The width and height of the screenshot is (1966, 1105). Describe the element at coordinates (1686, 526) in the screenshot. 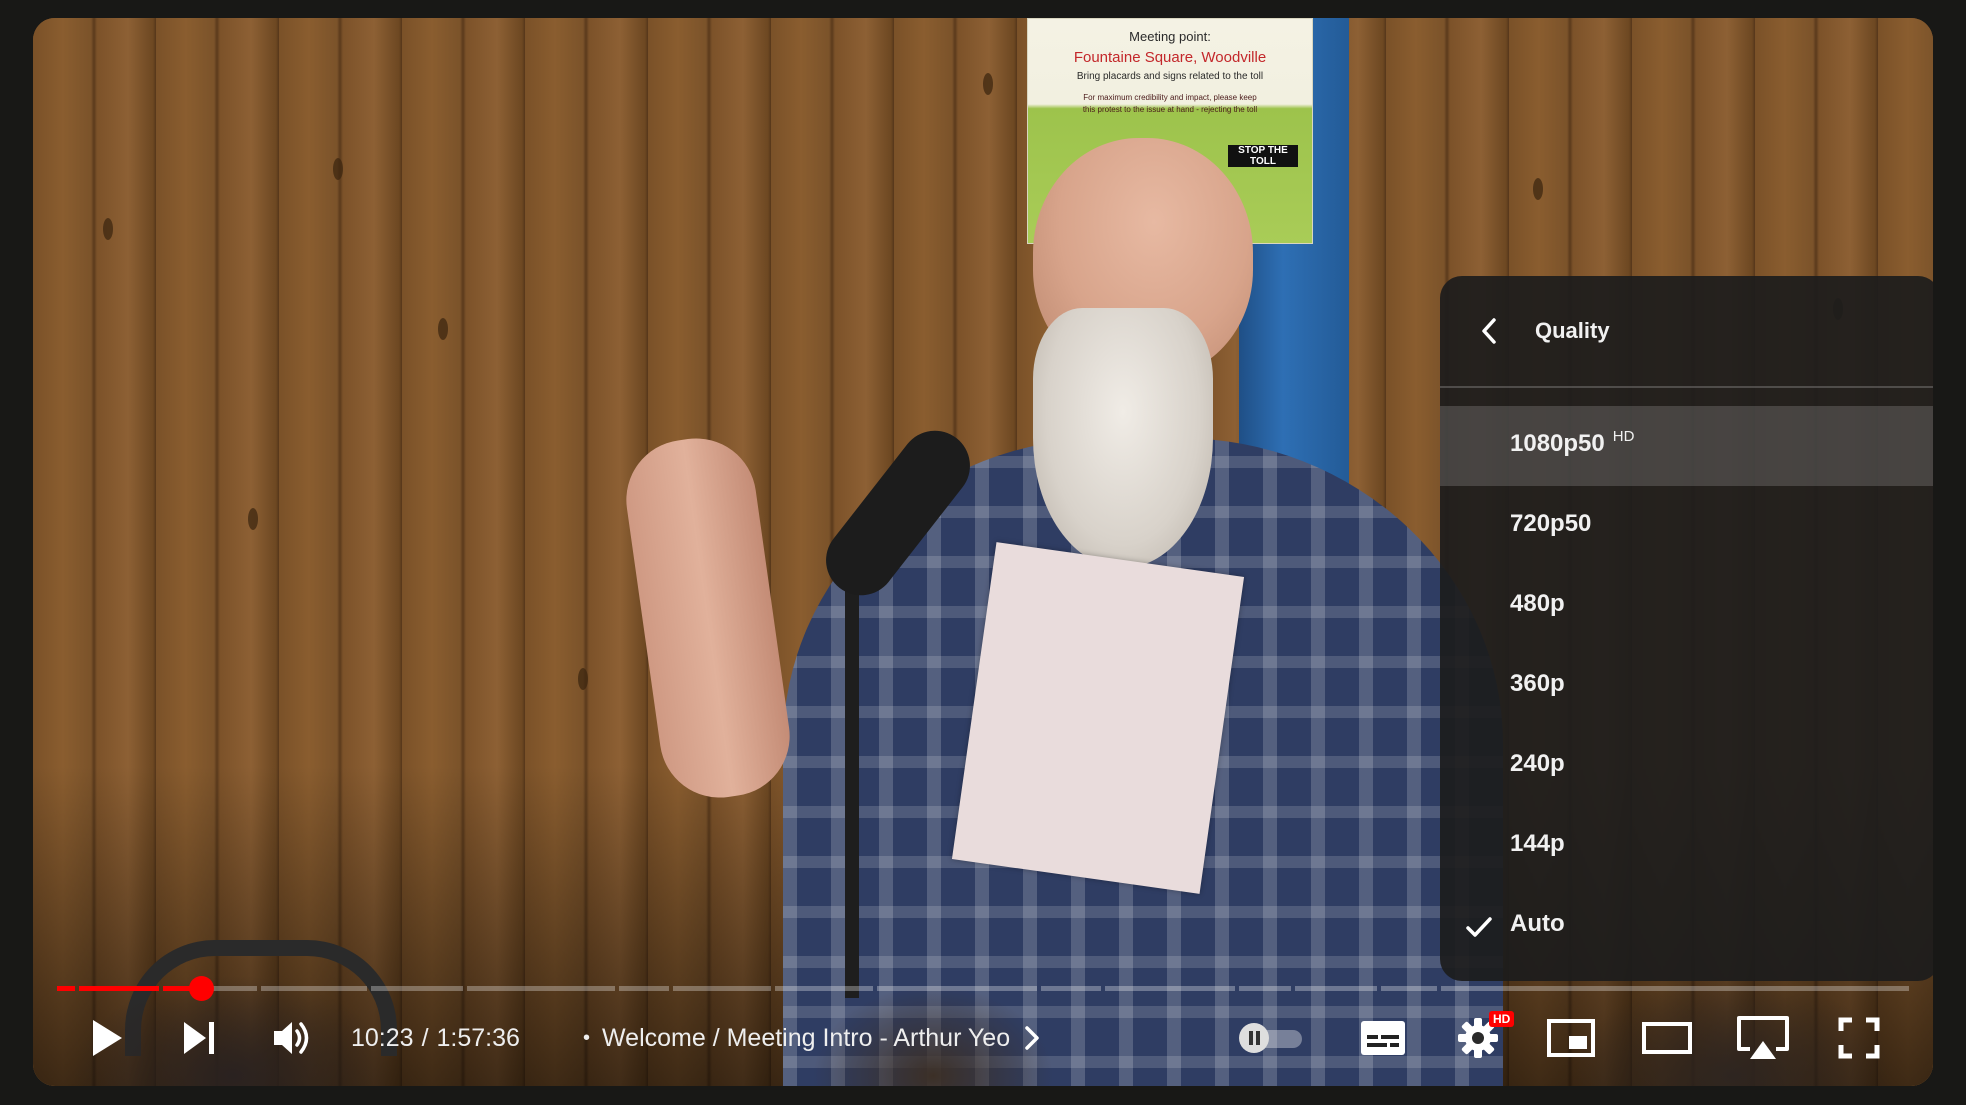

I see `quality-option-720p50: 720p50` at that location.